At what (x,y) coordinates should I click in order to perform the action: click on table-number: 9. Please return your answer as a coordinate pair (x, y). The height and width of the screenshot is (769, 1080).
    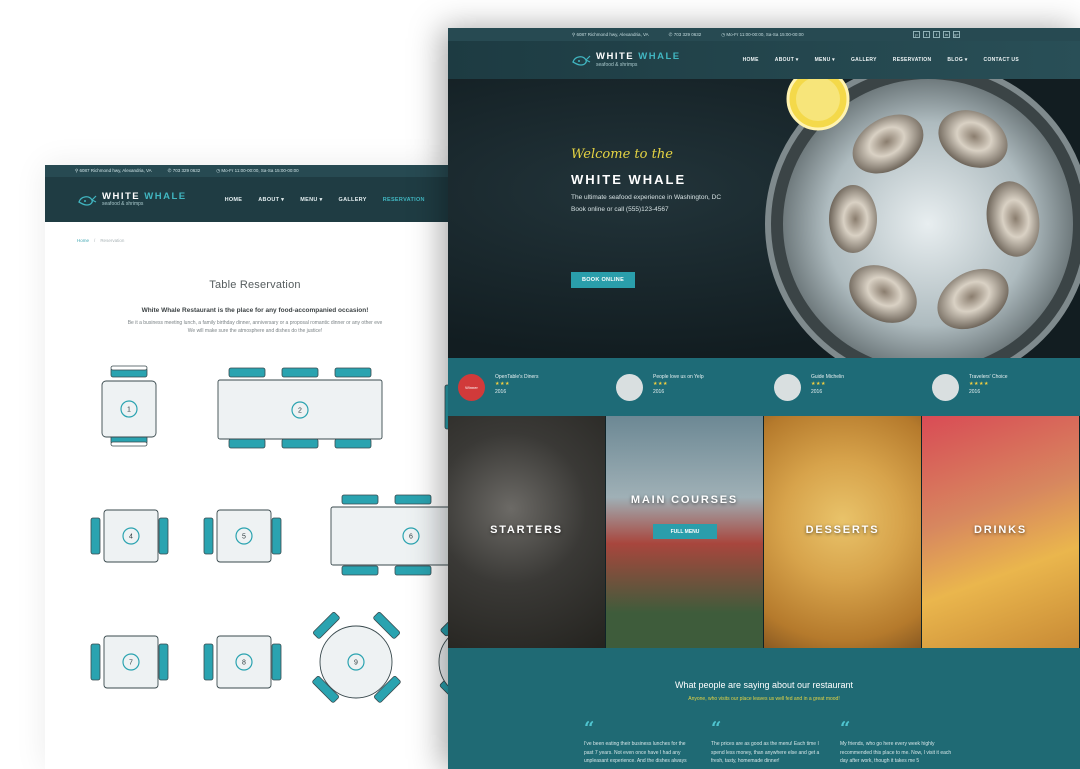
    Looking at the image, I should click on (356, 663).